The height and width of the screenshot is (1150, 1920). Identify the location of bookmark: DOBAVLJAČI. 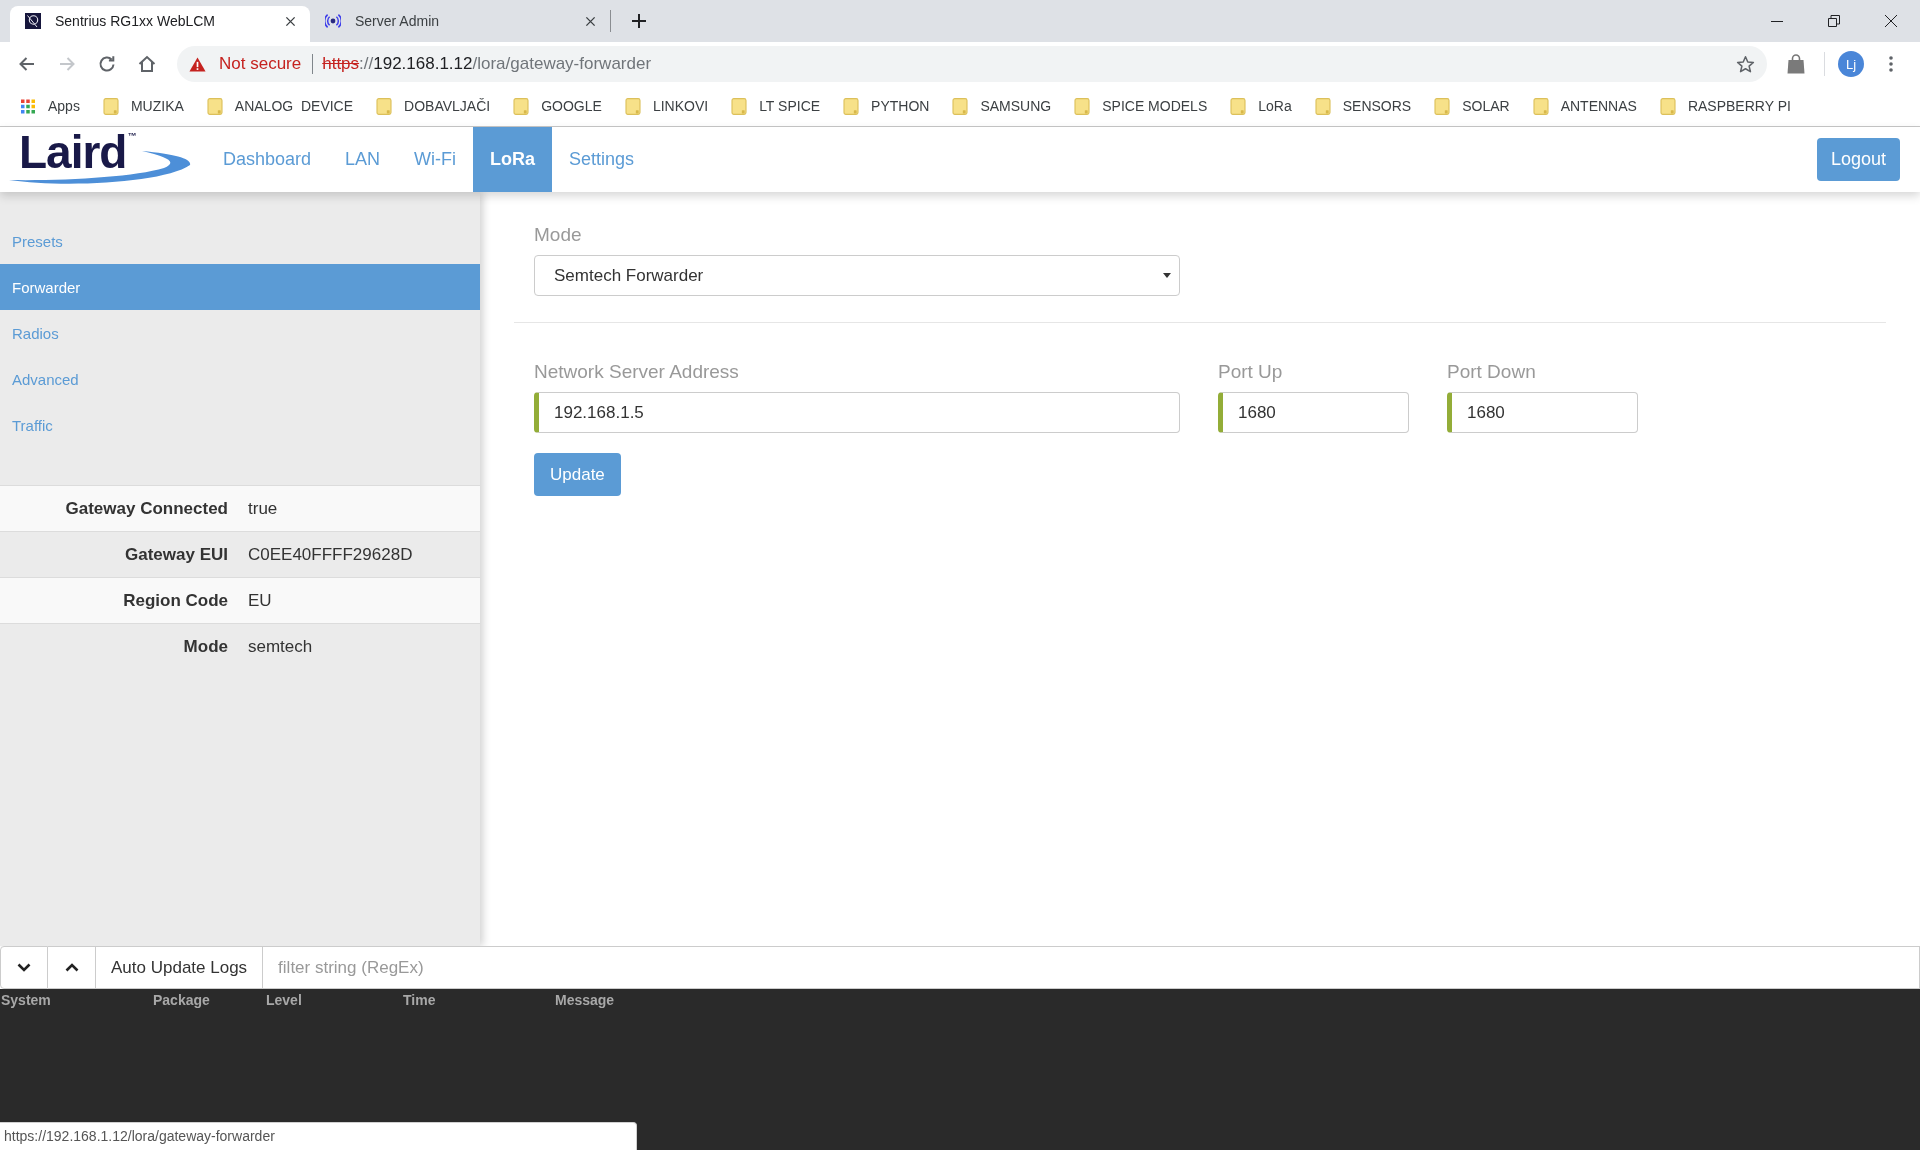
(433, 106).